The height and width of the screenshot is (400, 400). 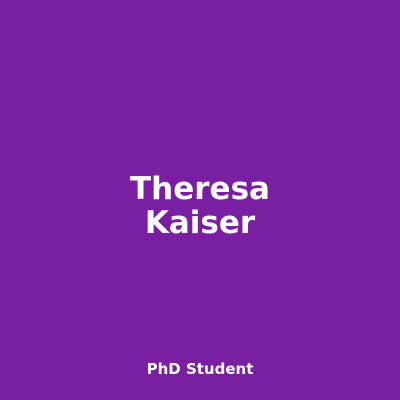 I want to click on person-role: PhD Student, so click(x=200, y=369).